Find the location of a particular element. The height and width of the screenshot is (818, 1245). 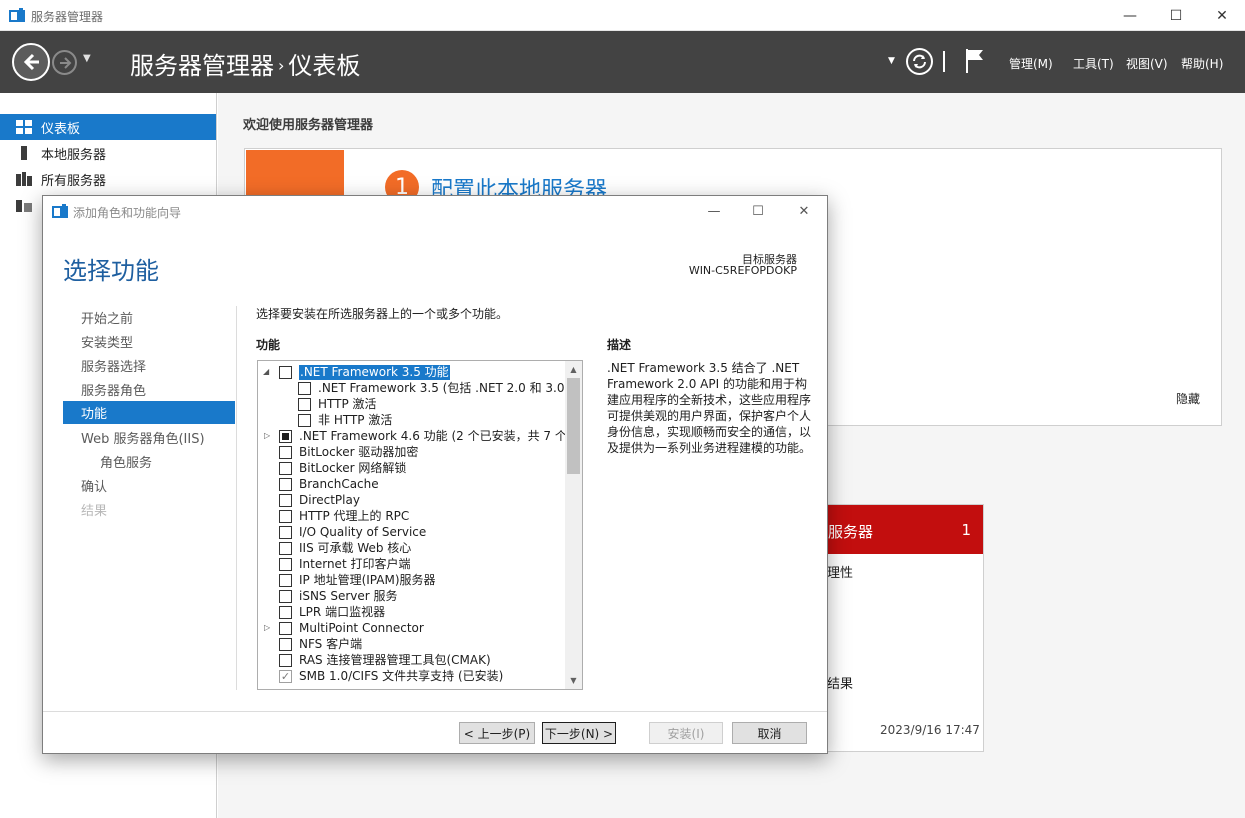

server-tile-row-results: 结果 is located at coordinates (840, 682).